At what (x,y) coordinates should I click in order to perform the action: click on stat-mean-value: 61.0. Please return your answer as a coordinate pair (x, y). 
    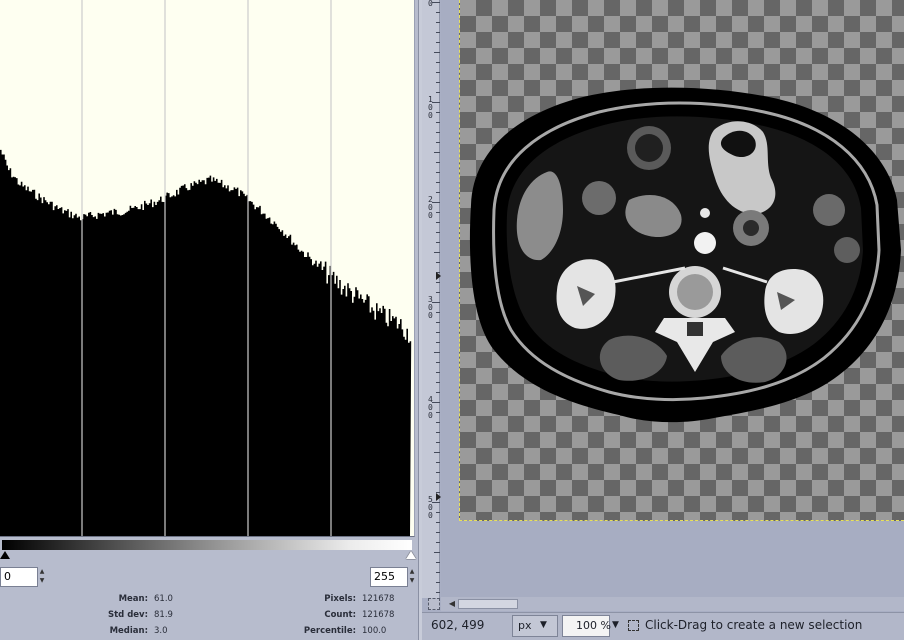
    Looking at the image, I should click on (163, 599).